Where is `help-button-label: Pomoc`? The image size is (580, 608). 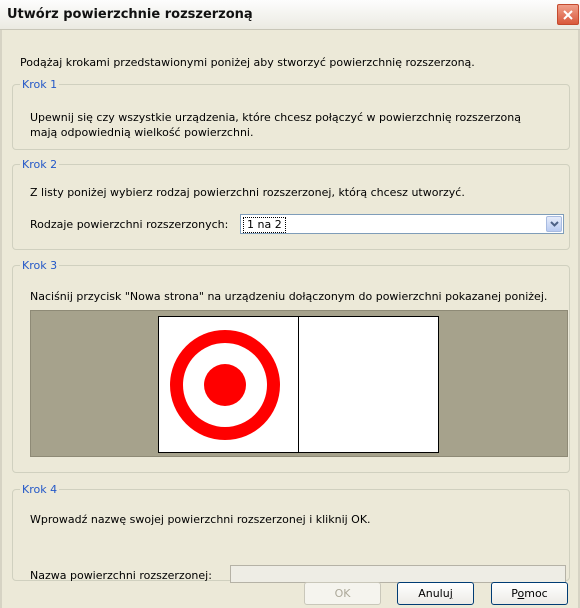
help-button-label: Pomoc is located at coordinates (529, 593).